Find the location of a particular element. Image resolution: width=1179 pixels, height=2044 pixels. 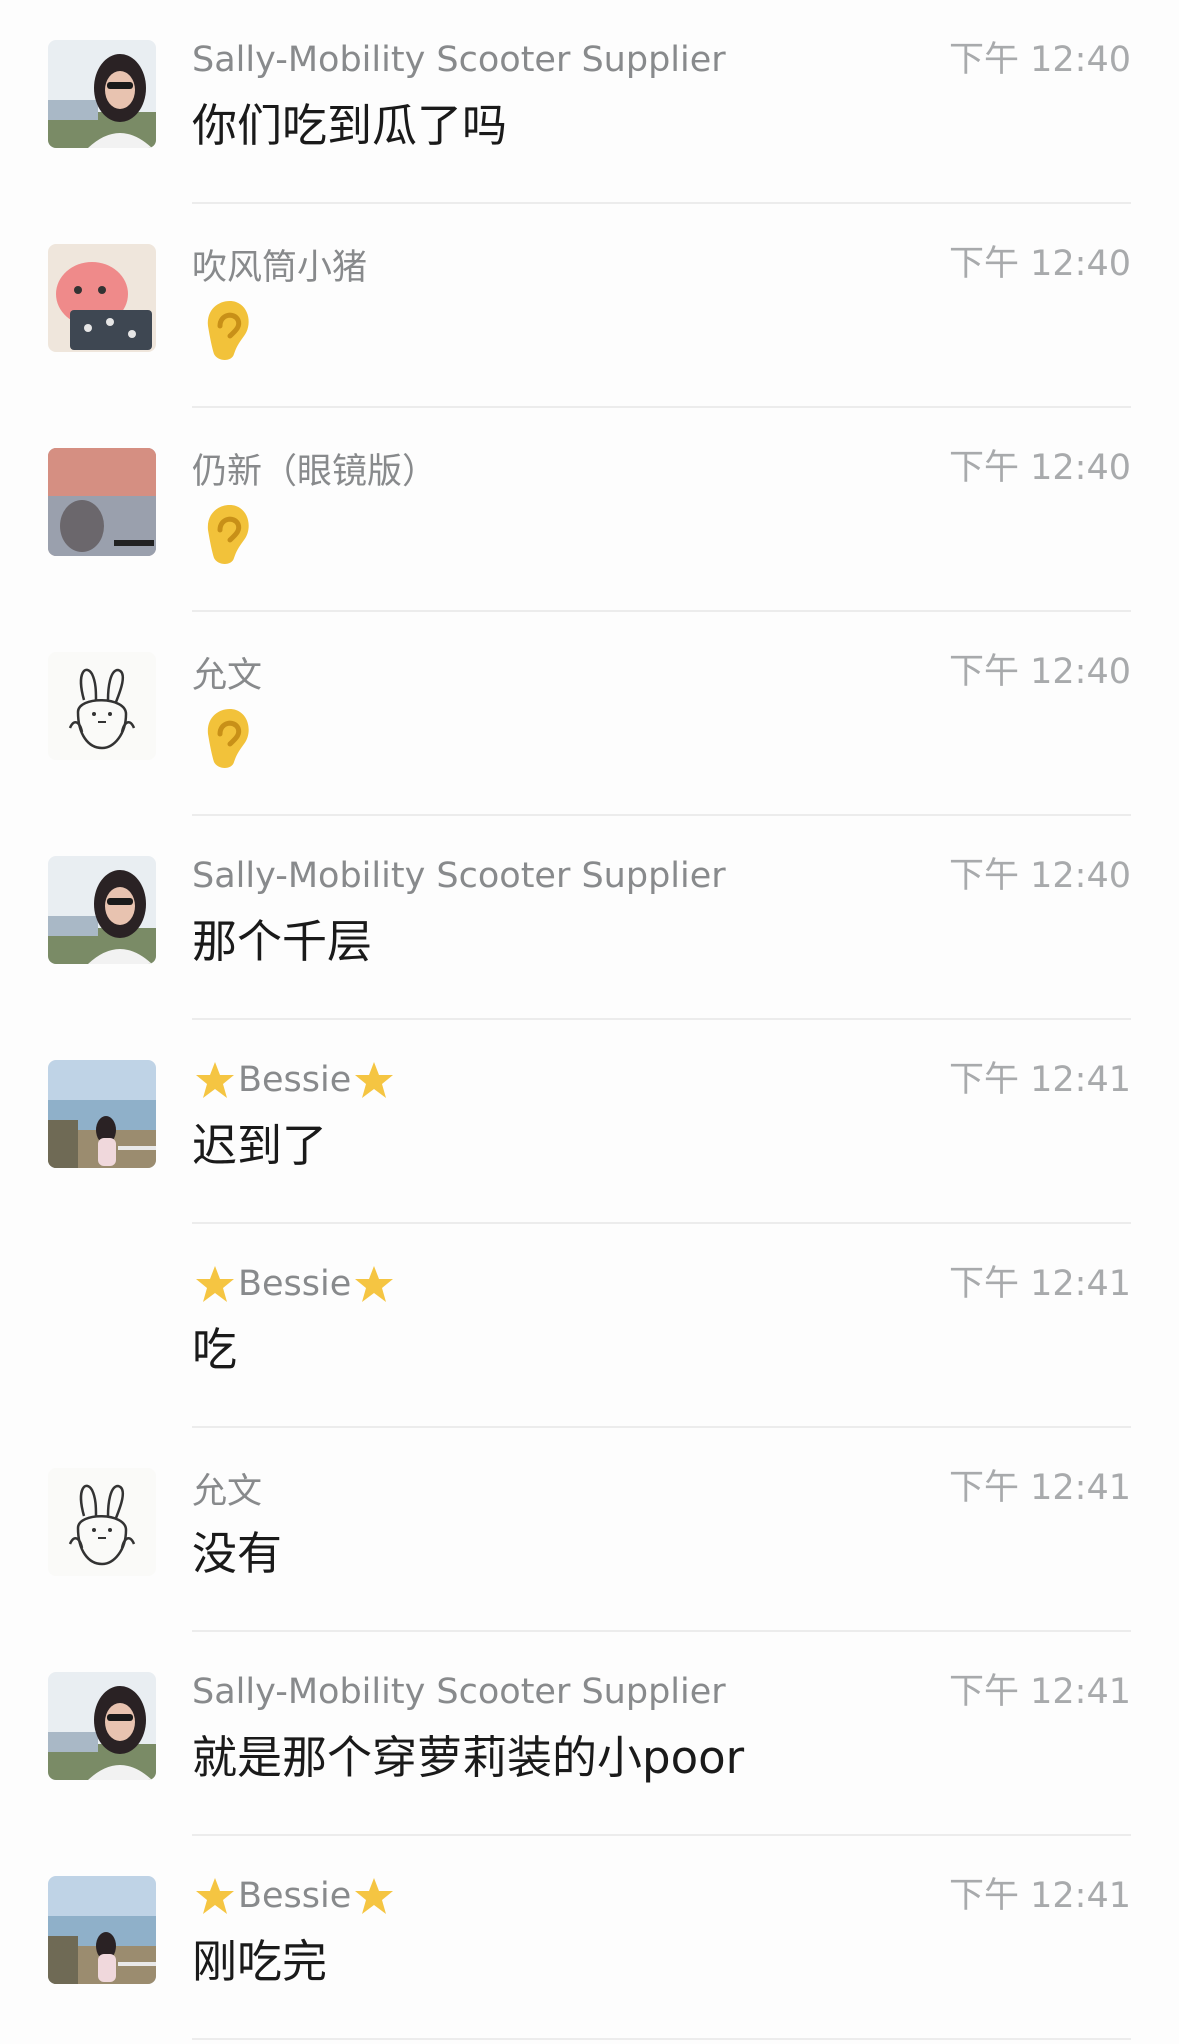

message-row: 允文 下午 12:40 is located at coordinates (589, 714).